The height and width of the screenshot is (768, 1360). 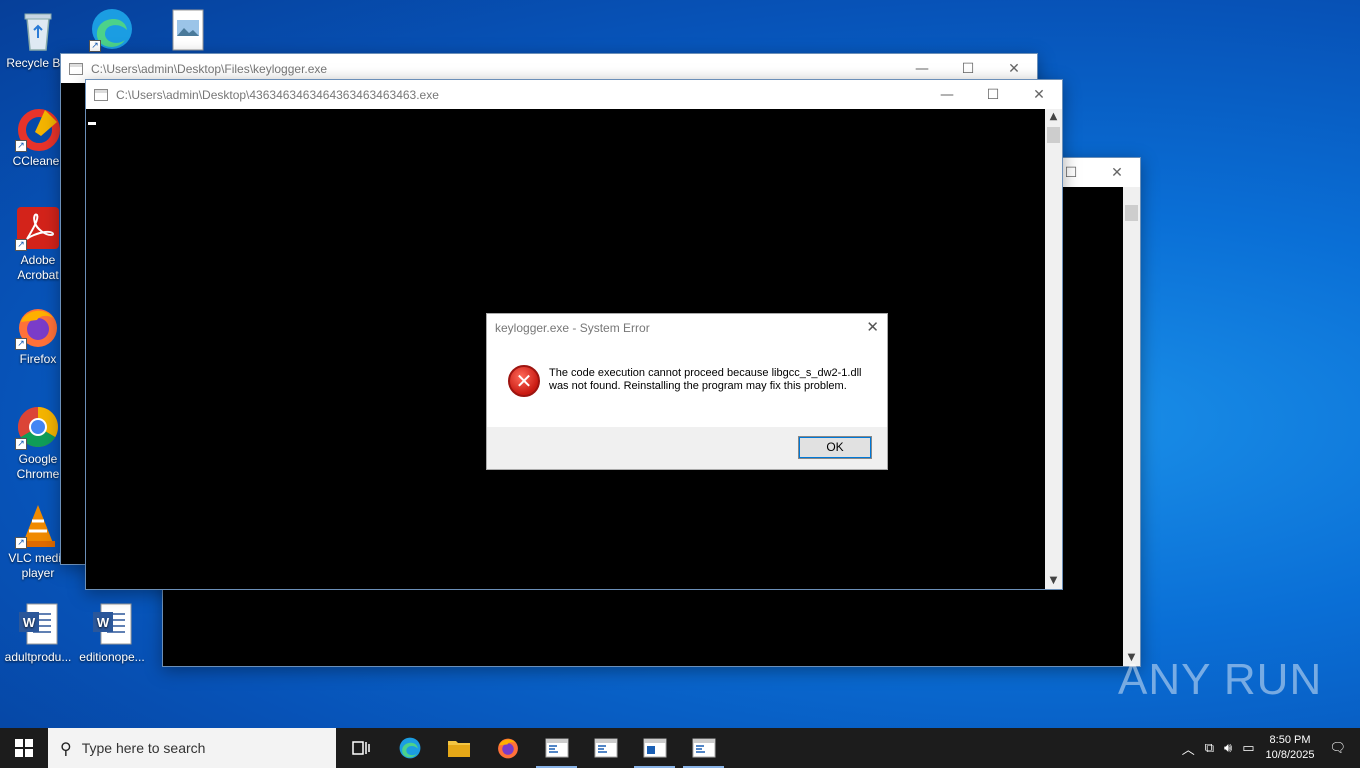 What do you see at coordinates (38, 228) in the screenshot?
I see `acrobat-icon: ↗` at bounding box center [38, 228].